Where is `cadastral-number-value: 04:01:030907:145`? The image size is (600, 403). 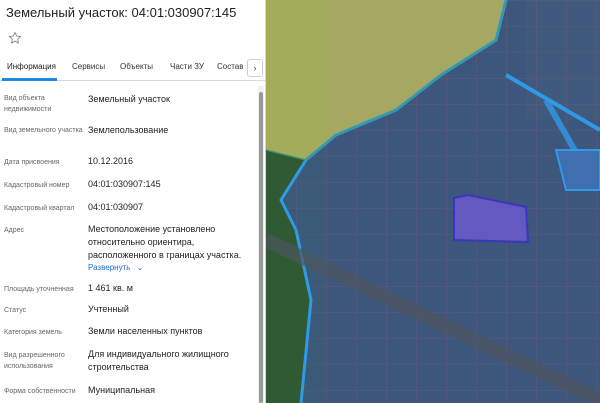
cadastral-number-value: 04:01:030907:145 is located at coordinates (124, 184).